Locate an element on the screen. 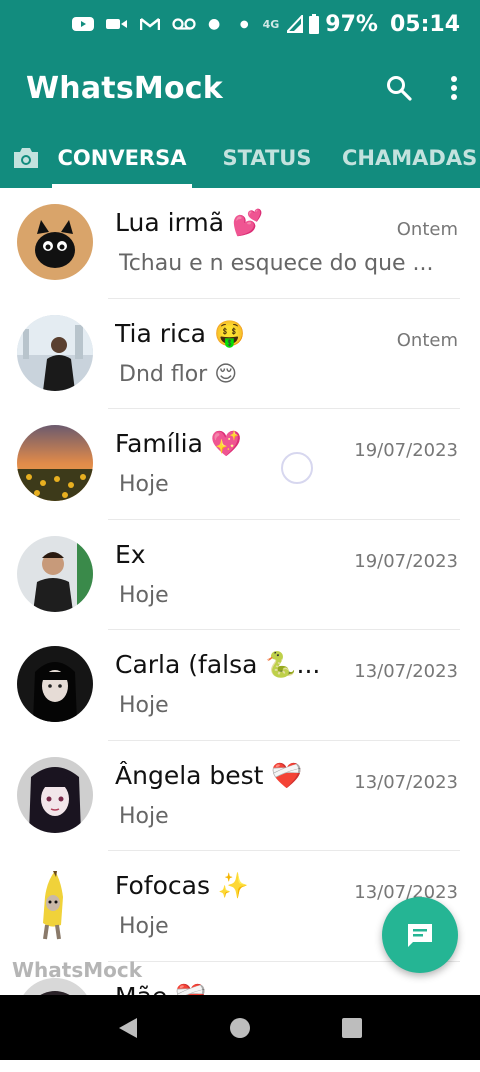  recents-icon is located at coordinates (352, 1028).